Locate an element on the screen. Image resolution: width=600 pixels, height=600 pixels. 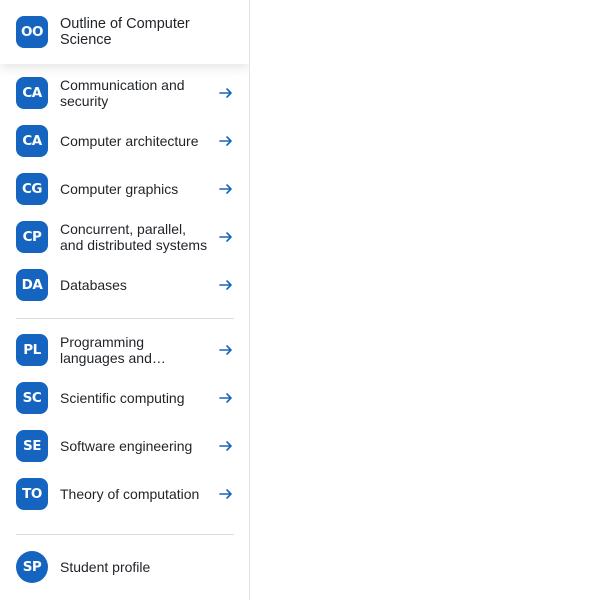
sidebar-item-label: Databases is located at coordinates (93, 285).